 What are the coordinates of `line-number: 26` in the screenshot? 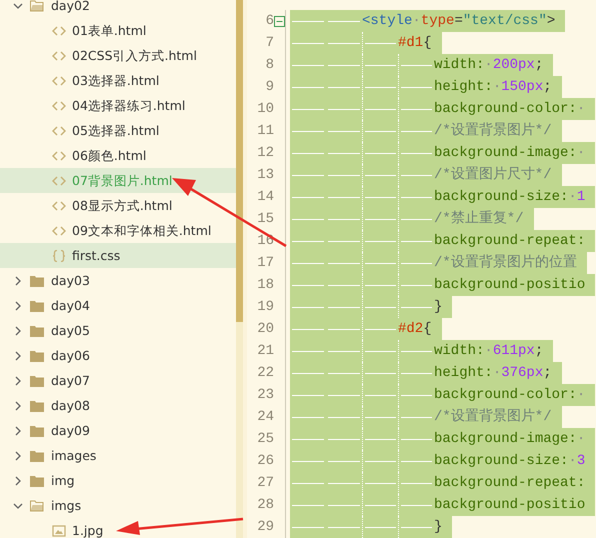 It's located at (265, 461).